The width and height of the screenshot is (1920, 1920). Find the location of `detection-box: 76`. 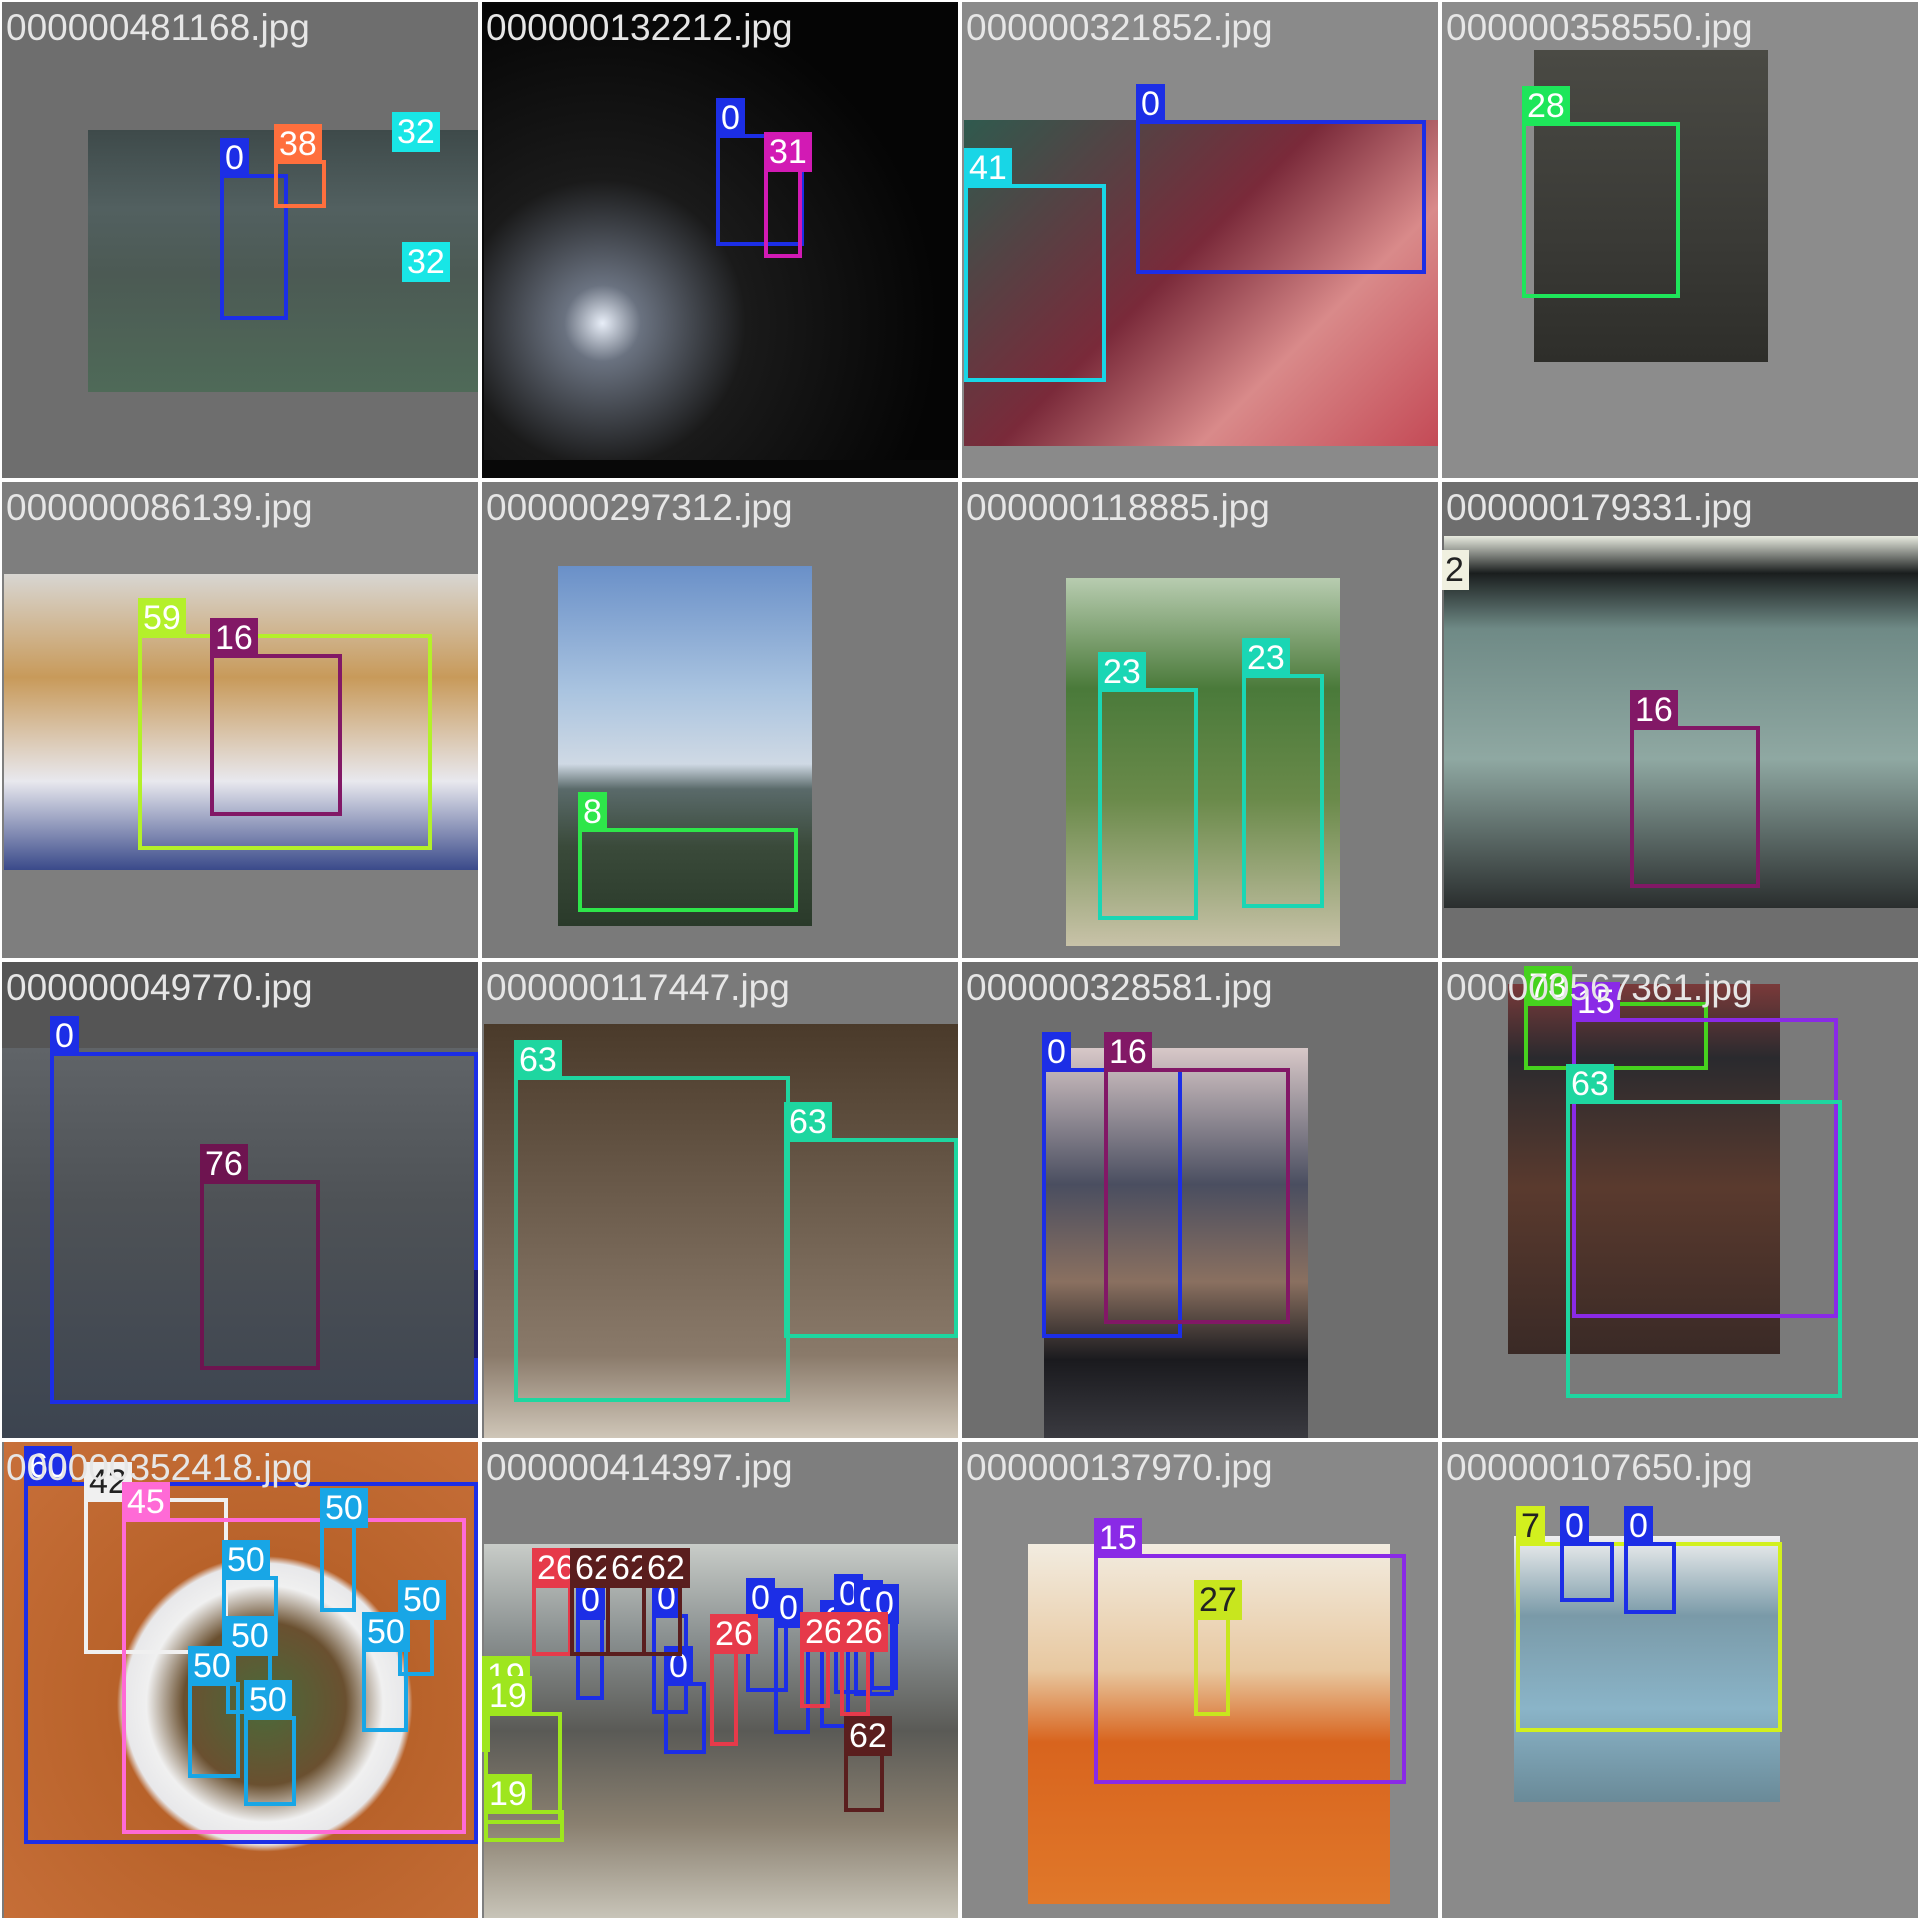

detection-box: 76 is located at coordinates (260, 1257).